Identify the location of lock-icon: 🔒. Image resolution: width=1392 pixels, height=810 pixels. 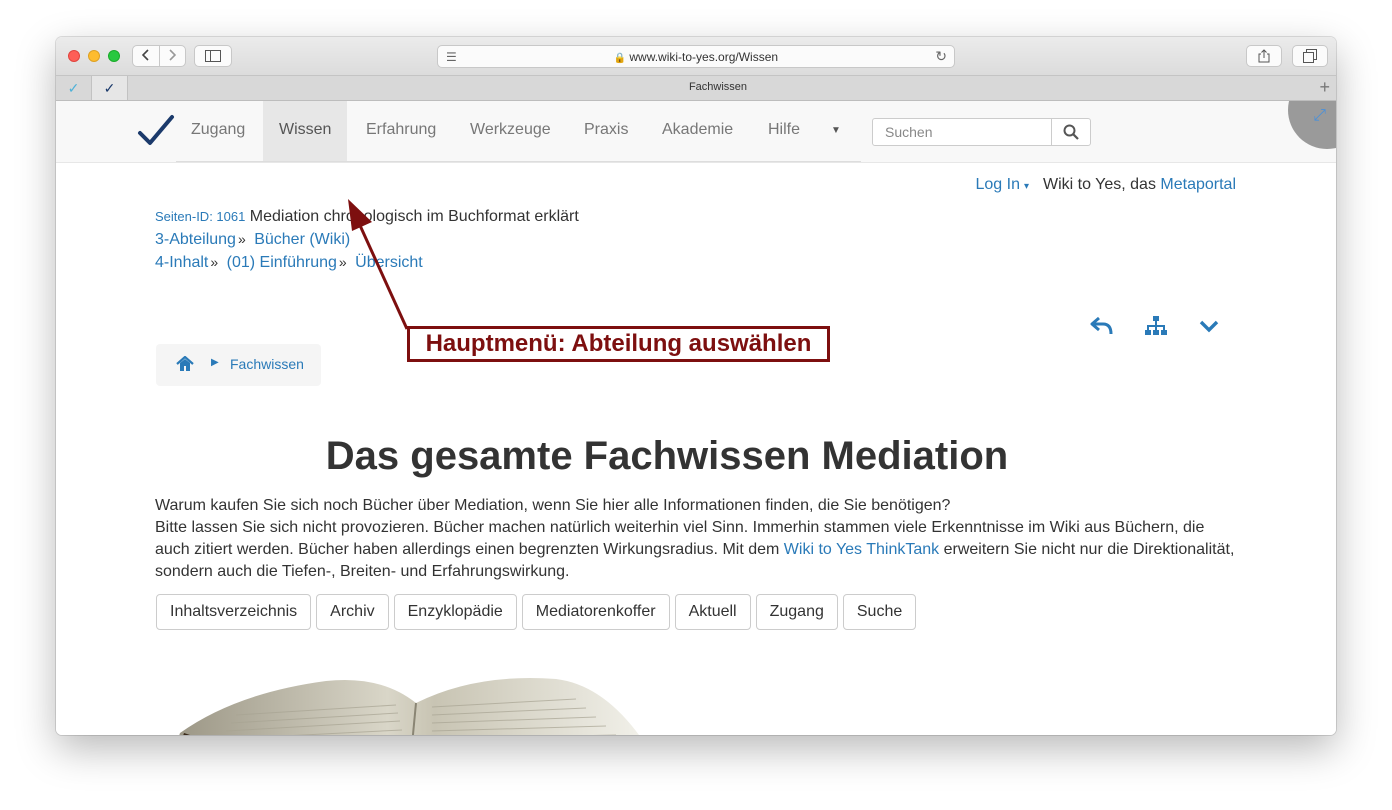
(620, 58).